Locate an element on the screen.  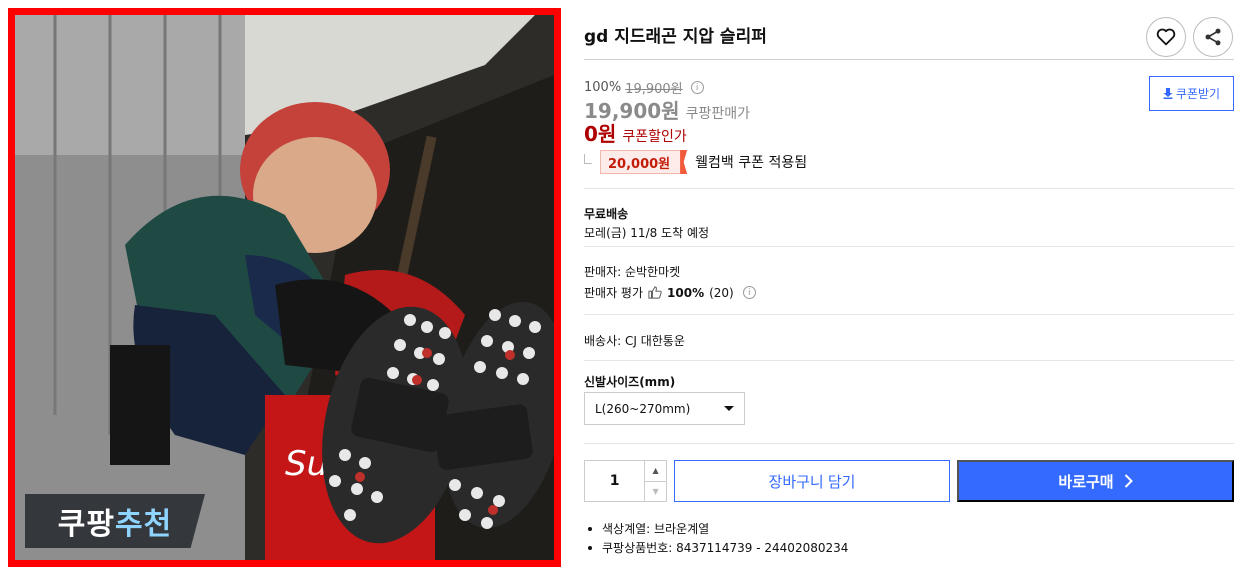
quantity-up-button: ▲ is located at coordinates (655, 471).